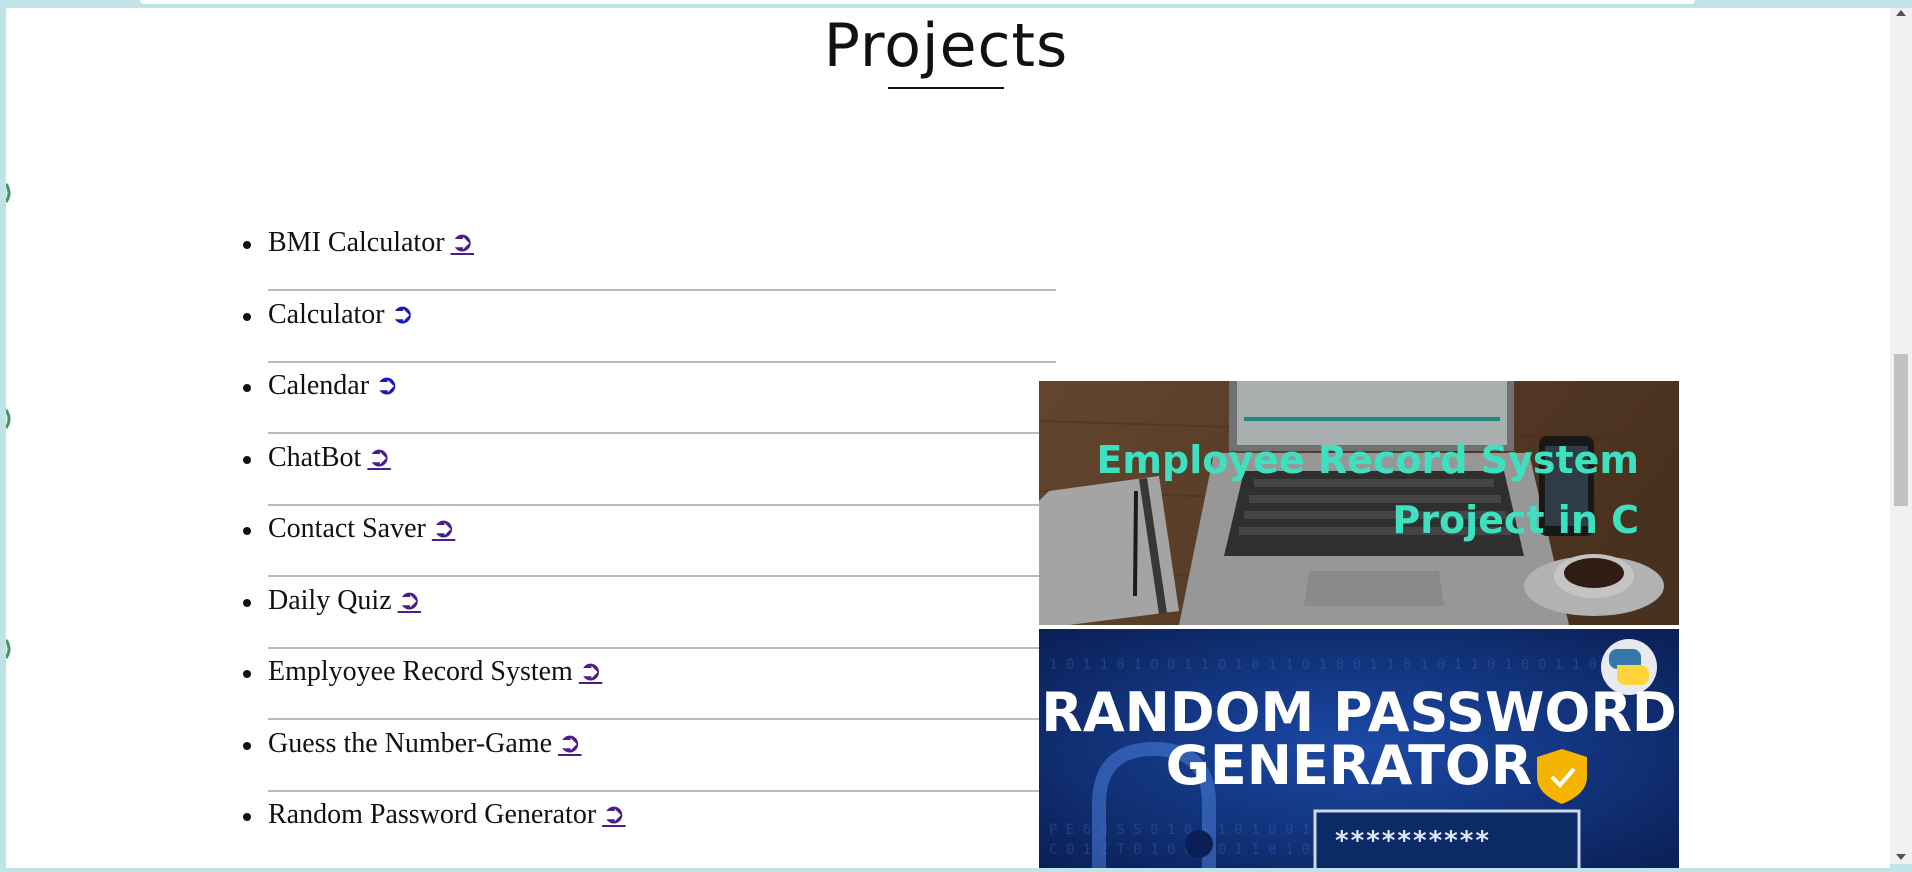 This screenshot has height=872, width=1912. Describe the element at coordinates (649, 399) in the screenshot. I see `list-item: Calendar ➲` at that location.